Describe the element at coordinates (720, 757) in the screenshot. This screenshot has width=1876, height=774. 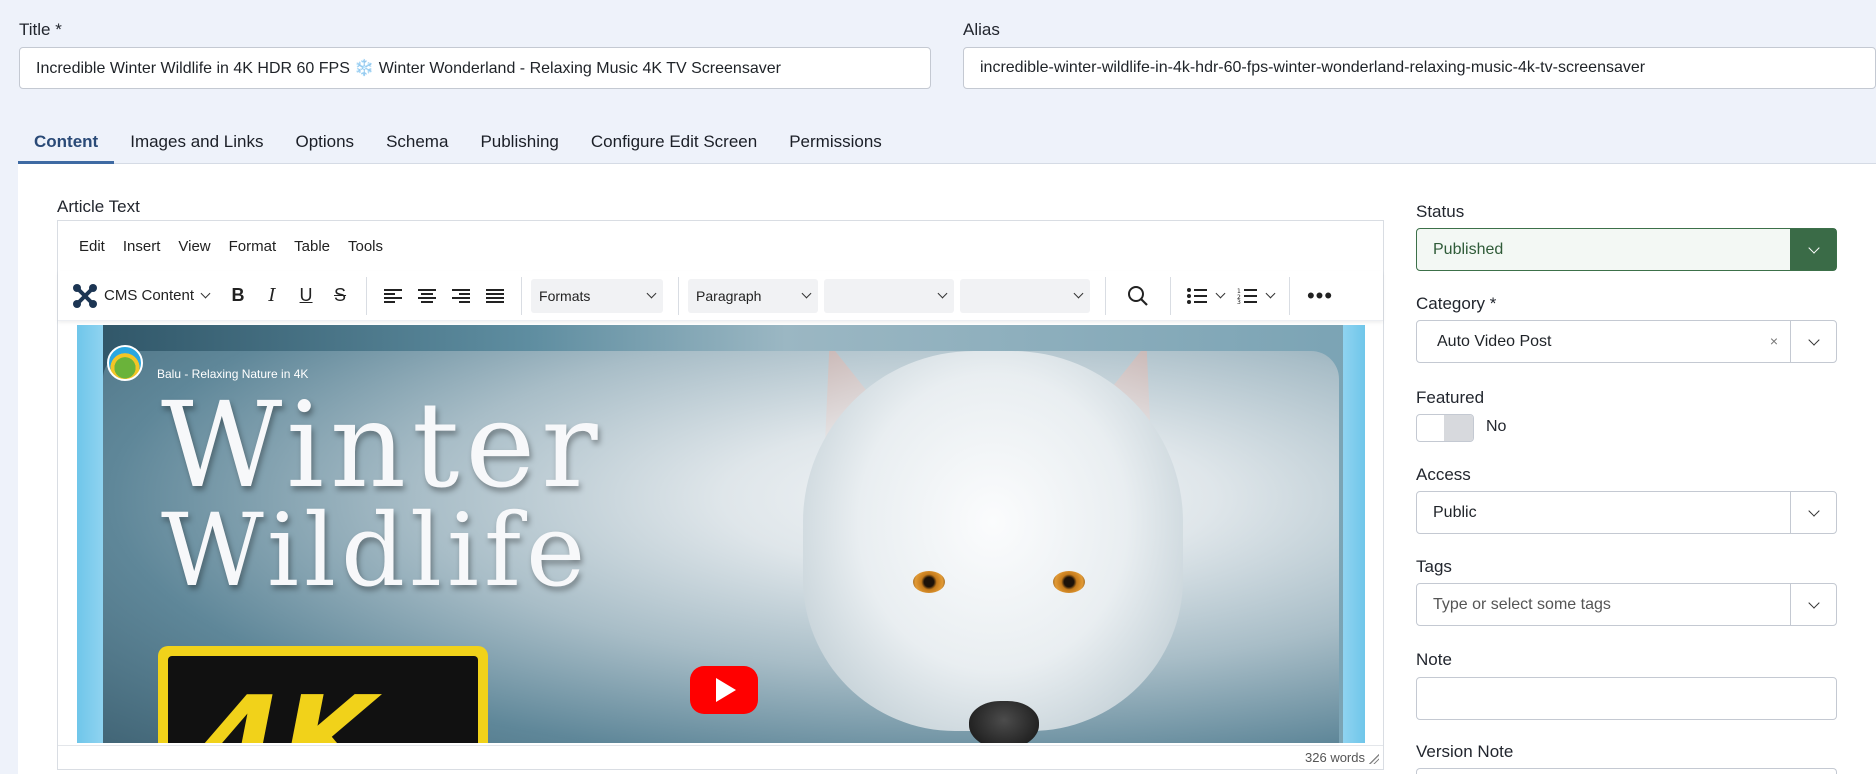
I see `editor-statusbar: 326 words` at that location.